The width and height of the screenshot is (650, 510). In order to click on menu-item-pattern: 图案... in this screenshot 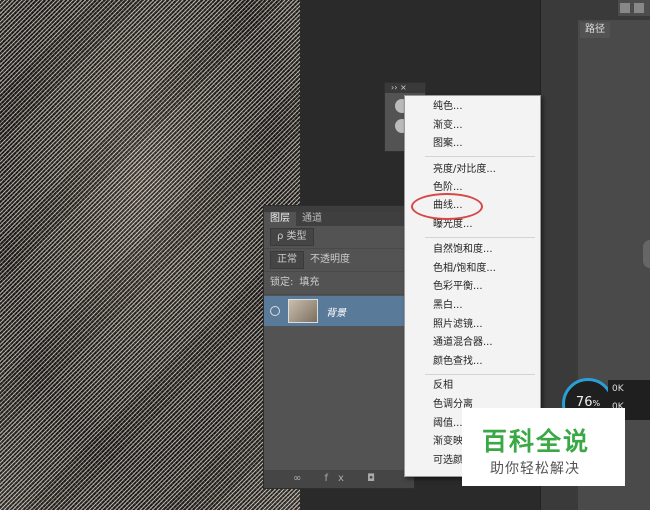, I will do `click(448, 144)`.